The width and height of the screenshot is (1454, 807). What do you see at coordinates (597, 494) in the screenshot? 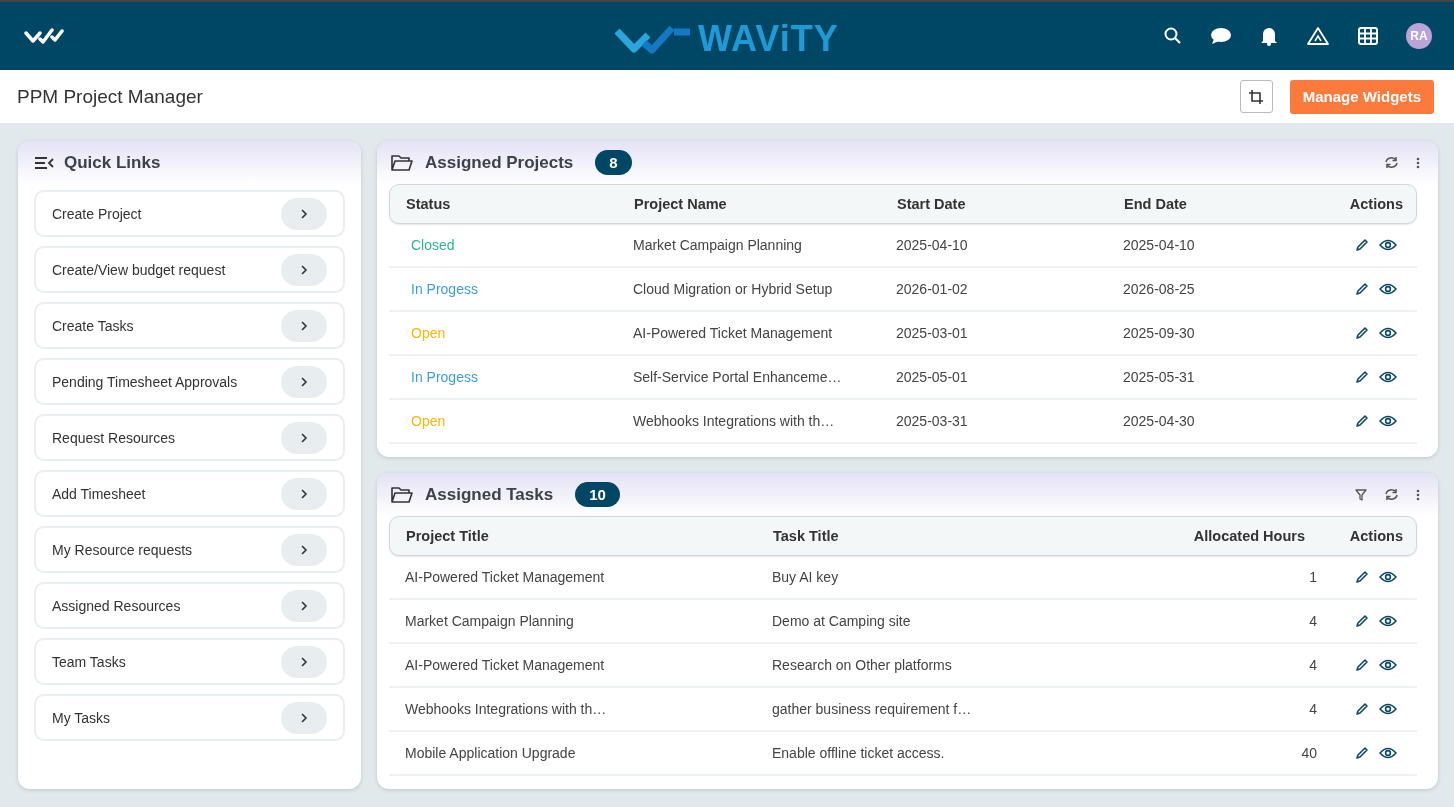
I see `count-badge: 10` at bounding box center [597, 494].